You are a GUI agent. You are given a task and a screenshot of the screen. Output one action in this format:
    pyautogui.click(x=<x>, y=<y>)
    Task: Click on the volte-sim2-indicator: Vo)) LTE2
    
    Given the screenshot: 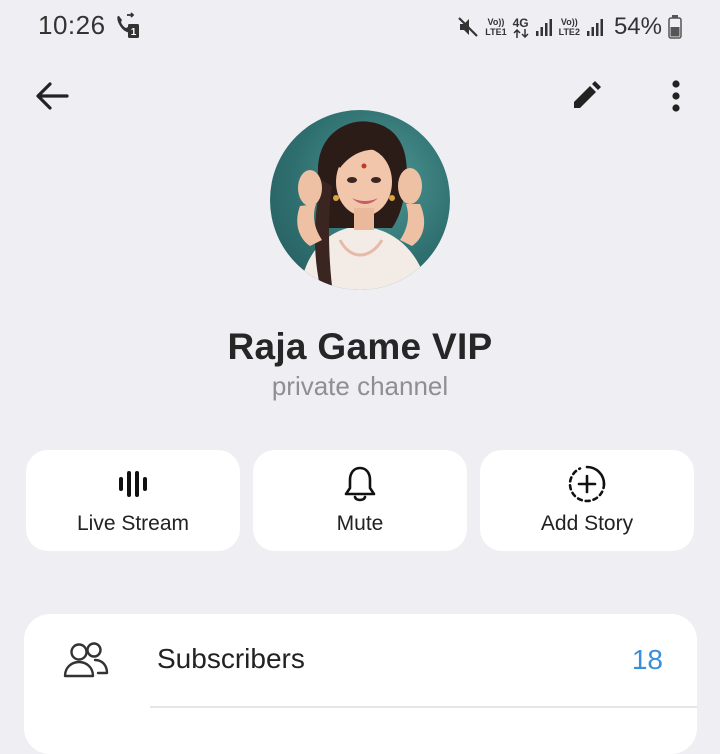 What is the action you would take?
    pyautogui.click(x=569, y=27)
    